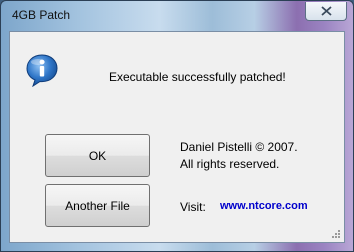  What do you see at coordinates (177, 16) in the screenshot?
I see `title-bar: 4GB Patch` at bounding box center [177, 16].